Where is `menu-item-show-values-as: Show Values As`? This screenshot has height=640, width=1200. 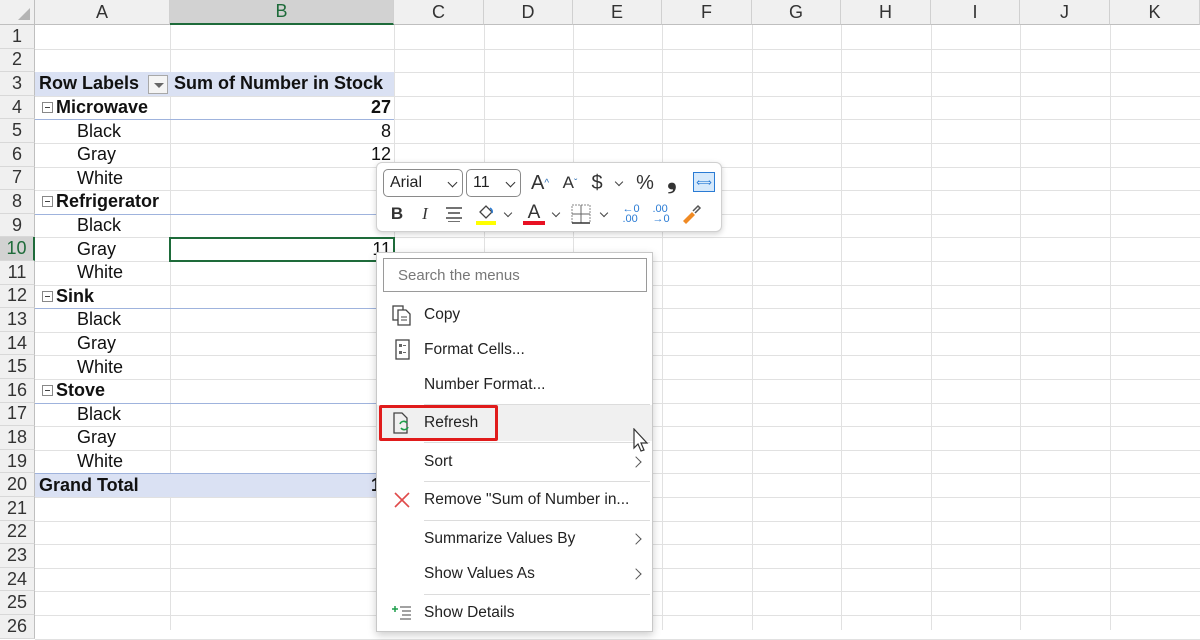 menu-item-show-values-as: Show Values As is located at coordinates (514, 574).